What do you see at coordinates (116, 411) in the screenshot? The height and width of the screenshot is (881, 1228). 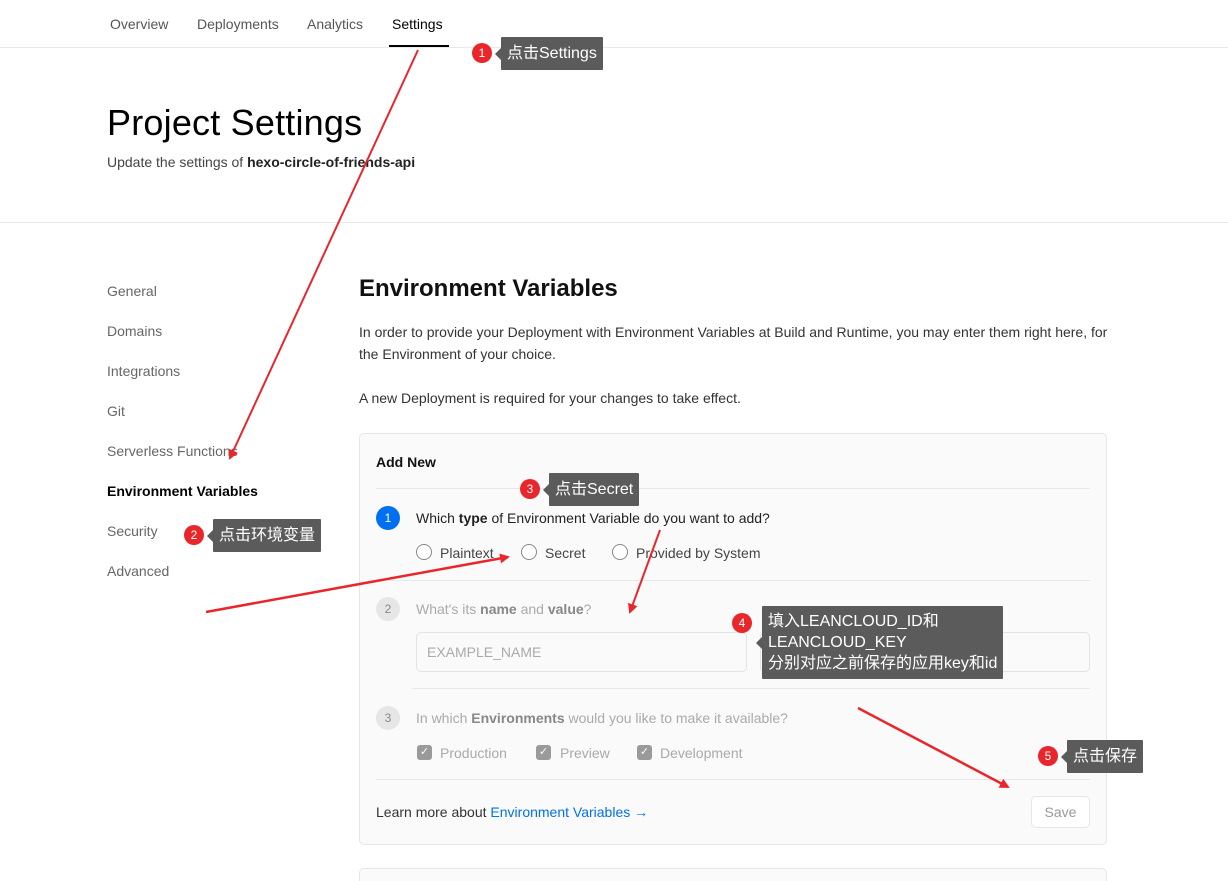 I see `sidebar-item-git: Git` at bounding box center [116, 411].